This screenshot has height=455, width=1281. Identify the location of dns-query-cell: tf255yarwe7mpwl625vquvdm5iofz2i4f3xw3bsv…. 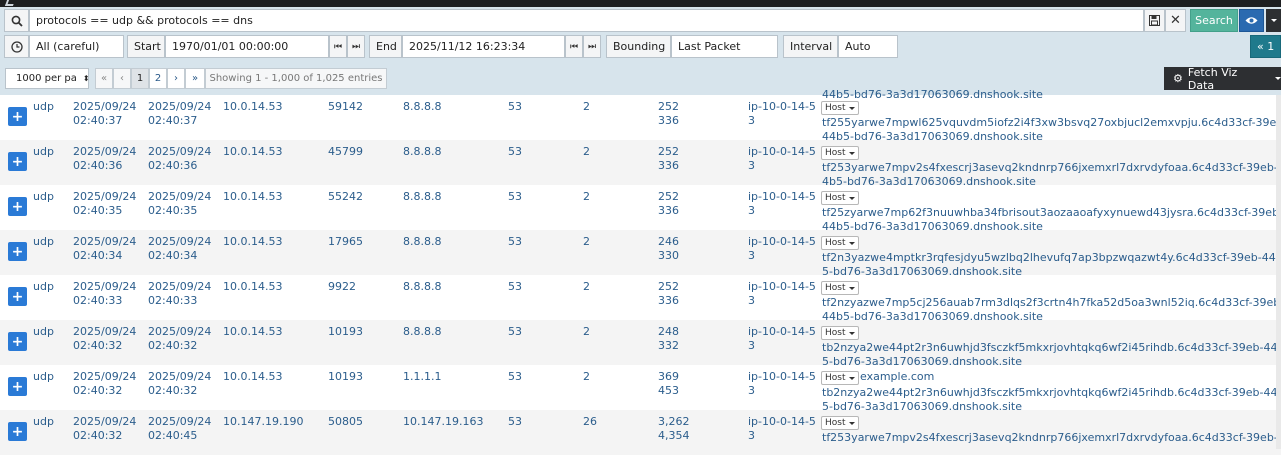
(1051, 123).